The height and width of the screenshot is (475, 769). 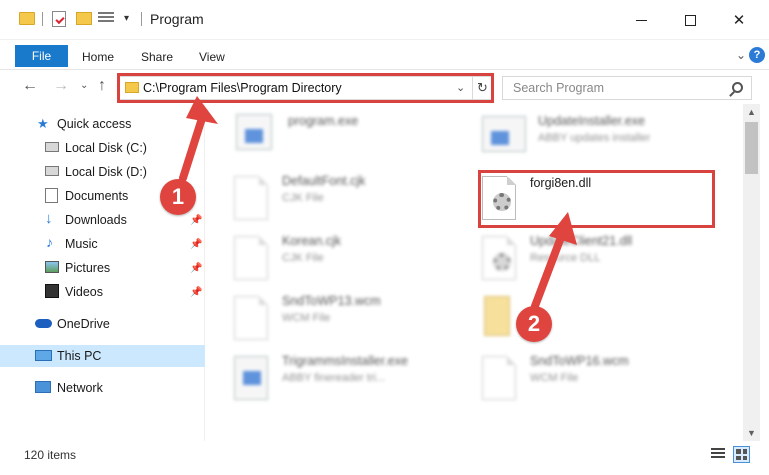 I want to click on help-icon: ?, so click(x=757, y=55).